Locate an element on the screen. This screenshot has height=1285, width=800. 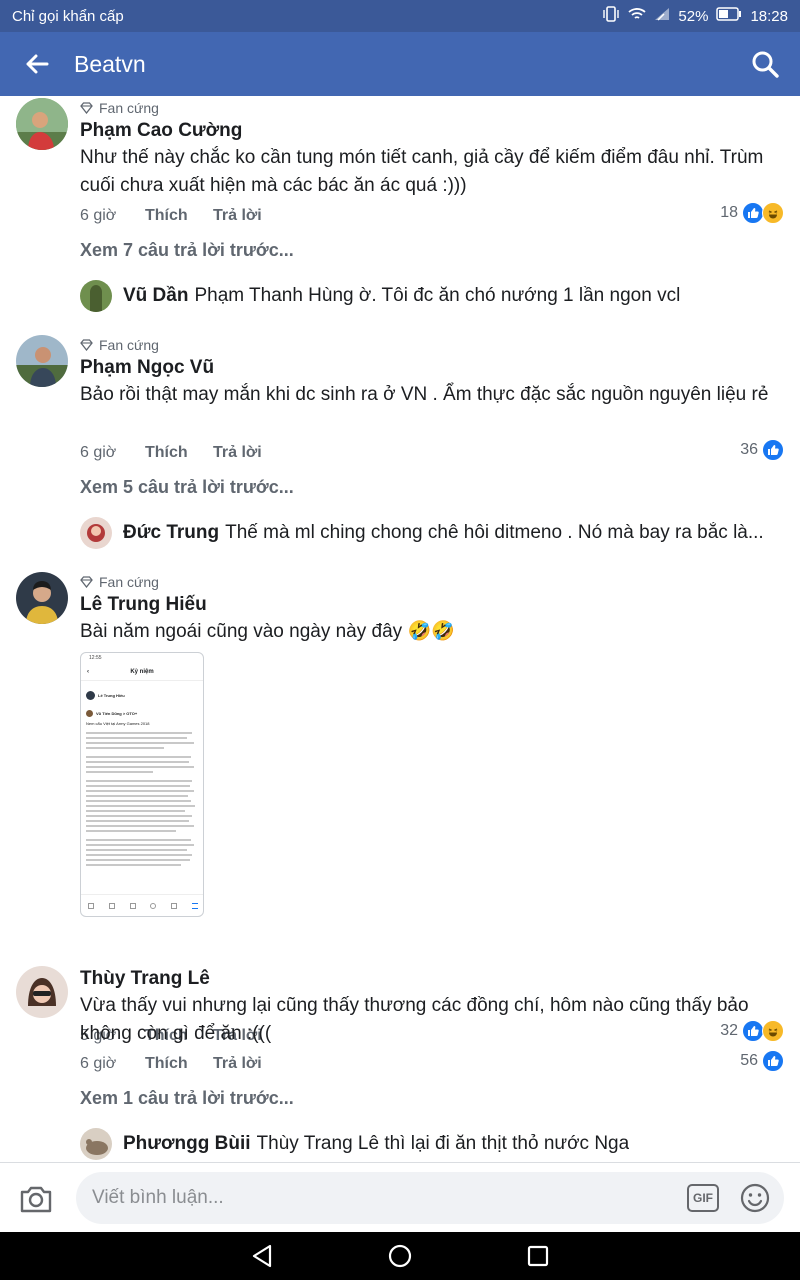
reply-author: Đức Trung is located at coordinates (171, 532).